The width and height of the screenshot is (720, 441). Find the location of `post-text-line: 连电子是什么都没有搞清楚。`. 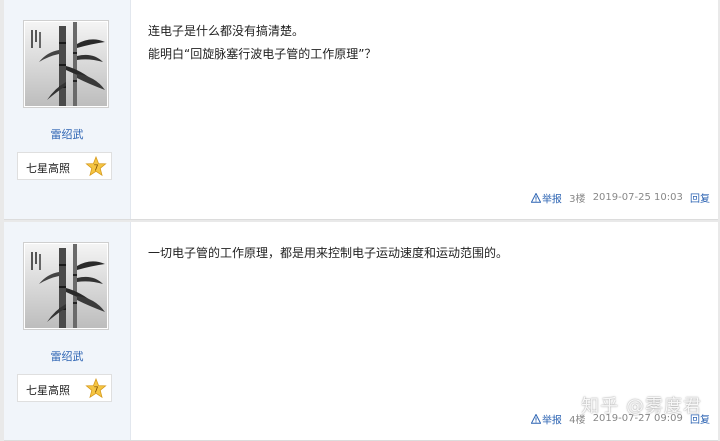

post-text-line: 连电子是什么都没有搞清楚。 is located at coordinates (226, 31).